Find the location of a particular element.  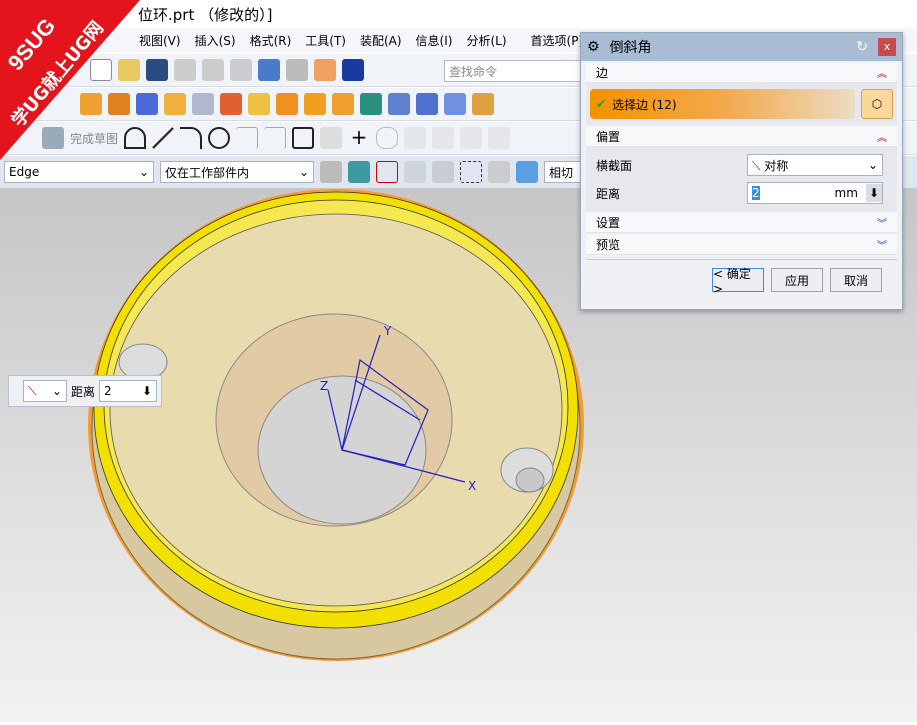

floating-input-toolbar: ⟍ ⌄ 距离 2 ⬇ is located at coordinates (85, 391).